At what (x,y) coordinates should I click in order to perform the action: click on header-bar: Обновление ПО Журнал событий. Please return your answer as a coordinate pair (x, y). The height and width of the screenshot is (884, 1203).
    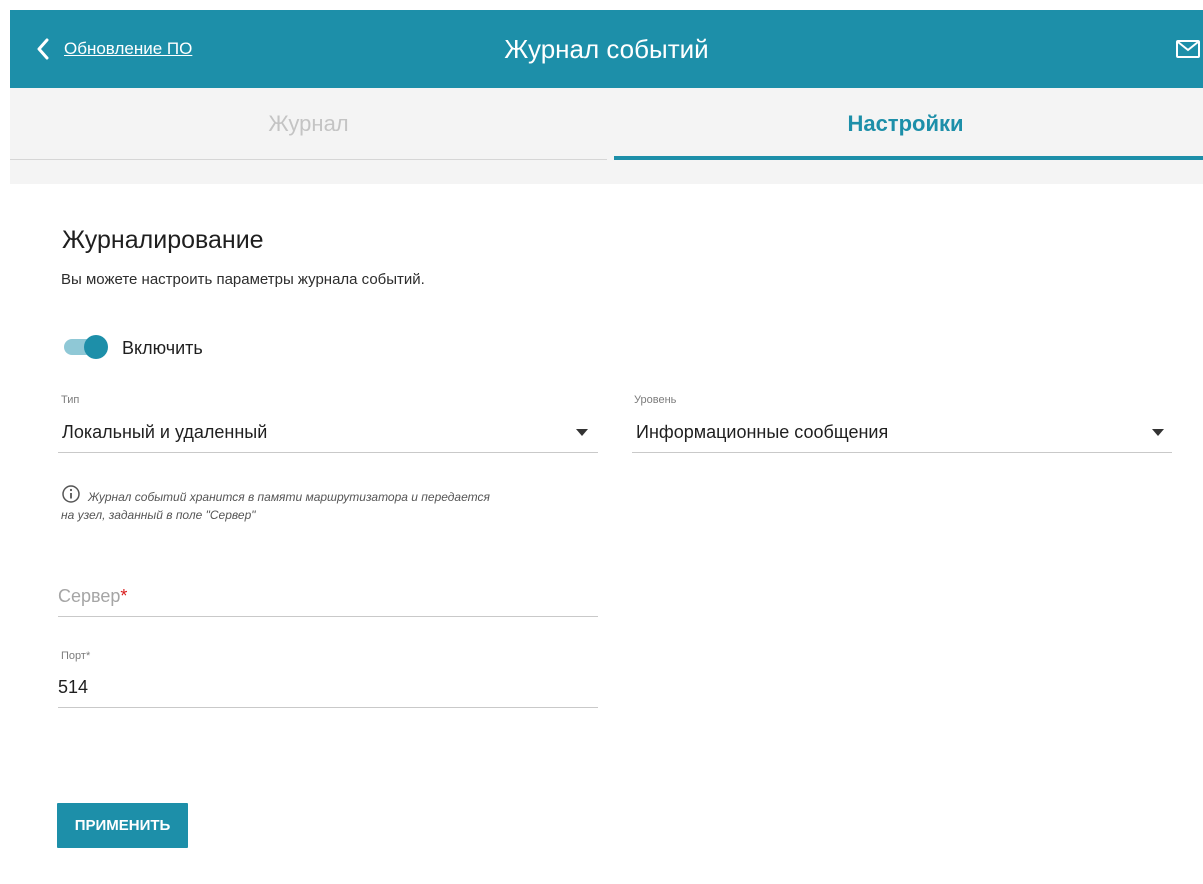
    Looking at the image, I should click on (606, 49).